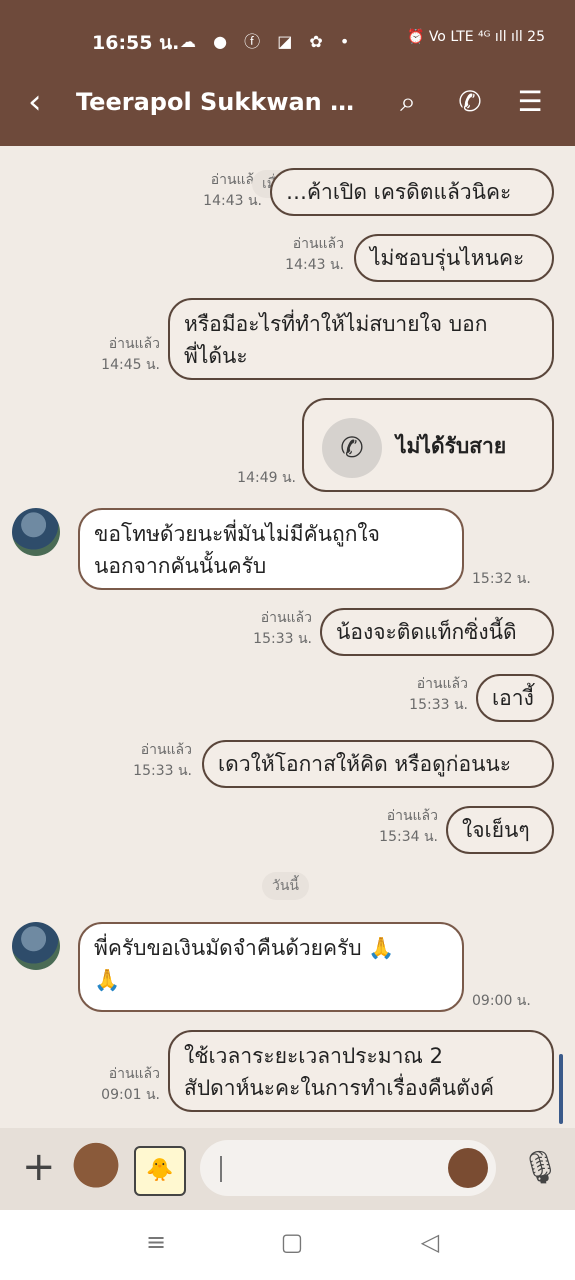  I want to click on chat-scrollbar, so click(561, 1089).